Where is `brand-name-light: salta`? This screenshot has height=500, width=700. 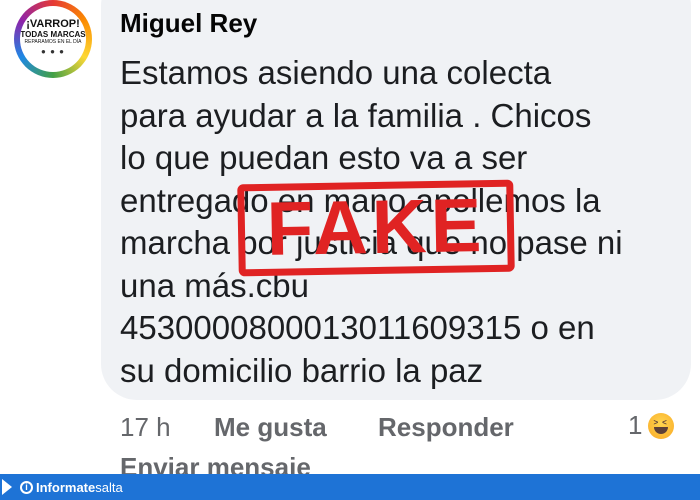
brand-name-light: salta is located at coordinates (109, 487).